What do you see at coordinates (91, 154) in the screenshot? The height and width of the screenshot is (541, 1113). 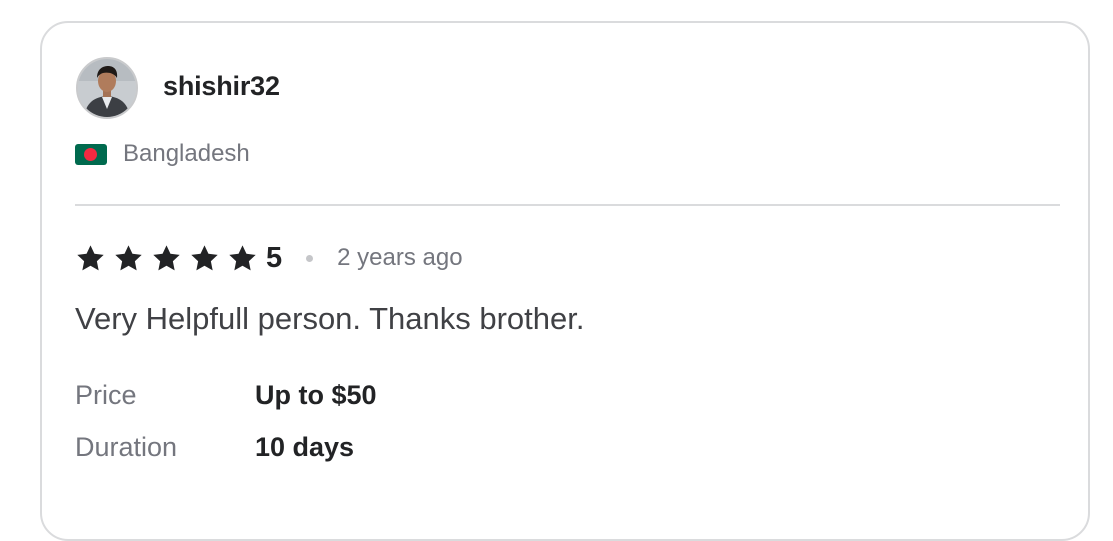 I see `bangladesh-flag-icon` at bounding box center [91, 154].